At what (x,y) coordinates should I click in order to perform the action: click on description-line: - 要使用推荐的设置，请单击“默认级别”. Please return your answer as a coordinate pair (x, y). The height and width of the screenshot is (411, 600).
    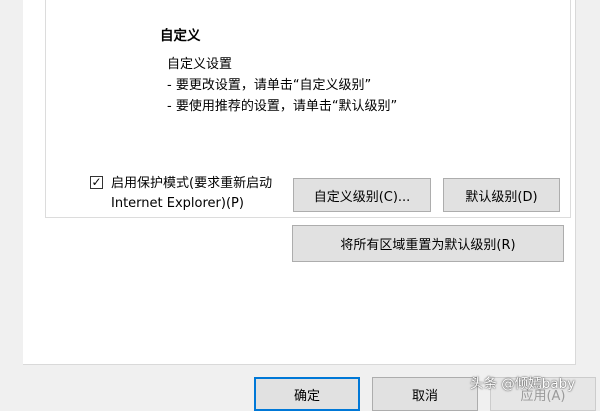
    Looking at the image, I should click on (282, 106).